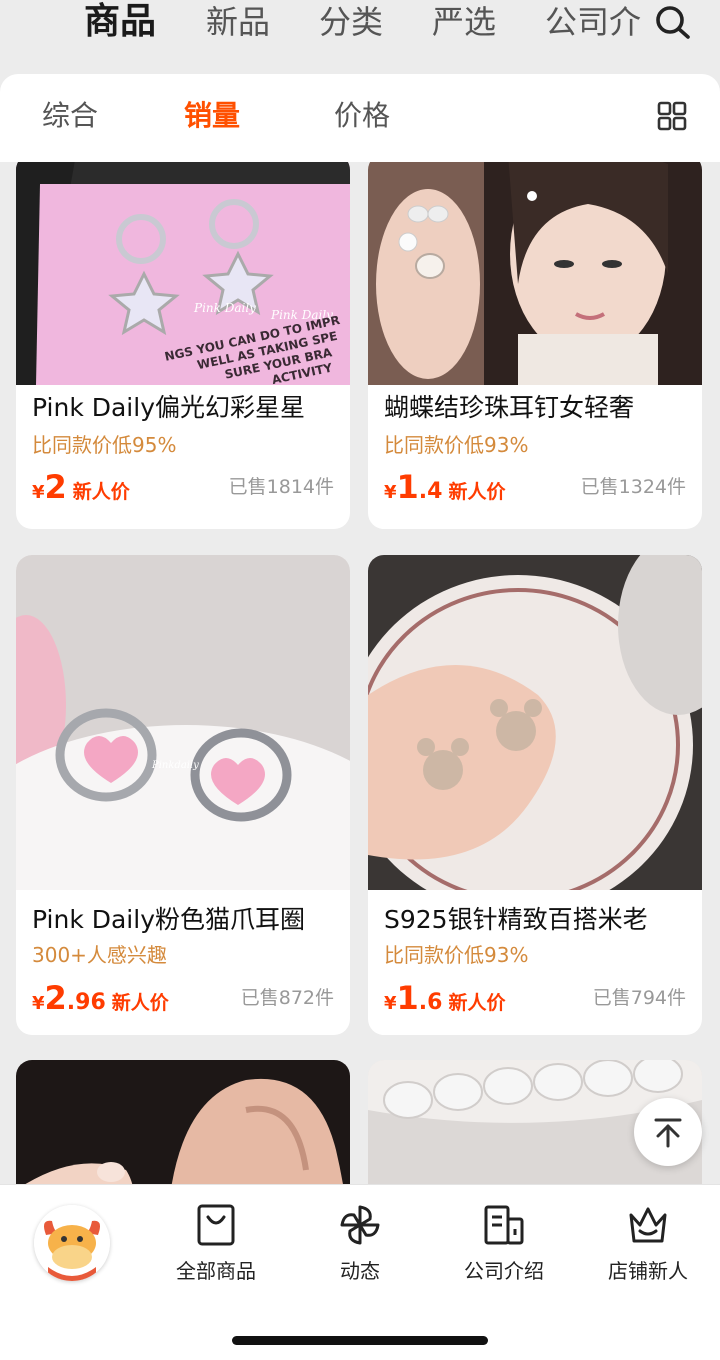 The image size is (720, 1360). I want to click on product-price: ¥2 新人价, so click(81, 487).